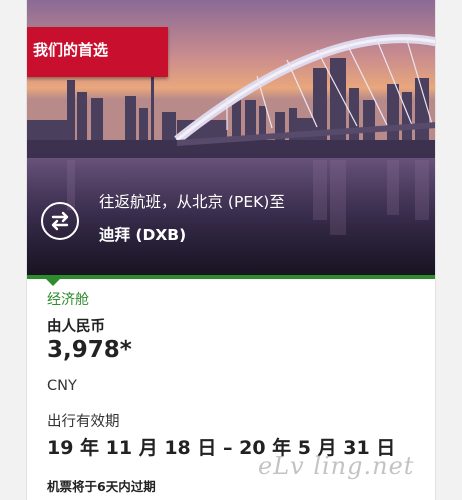  What do you see at coordinates (83, 422) in the screenshot?
I see `validity-label: 出行有效期` at bounding box center [83, 422].